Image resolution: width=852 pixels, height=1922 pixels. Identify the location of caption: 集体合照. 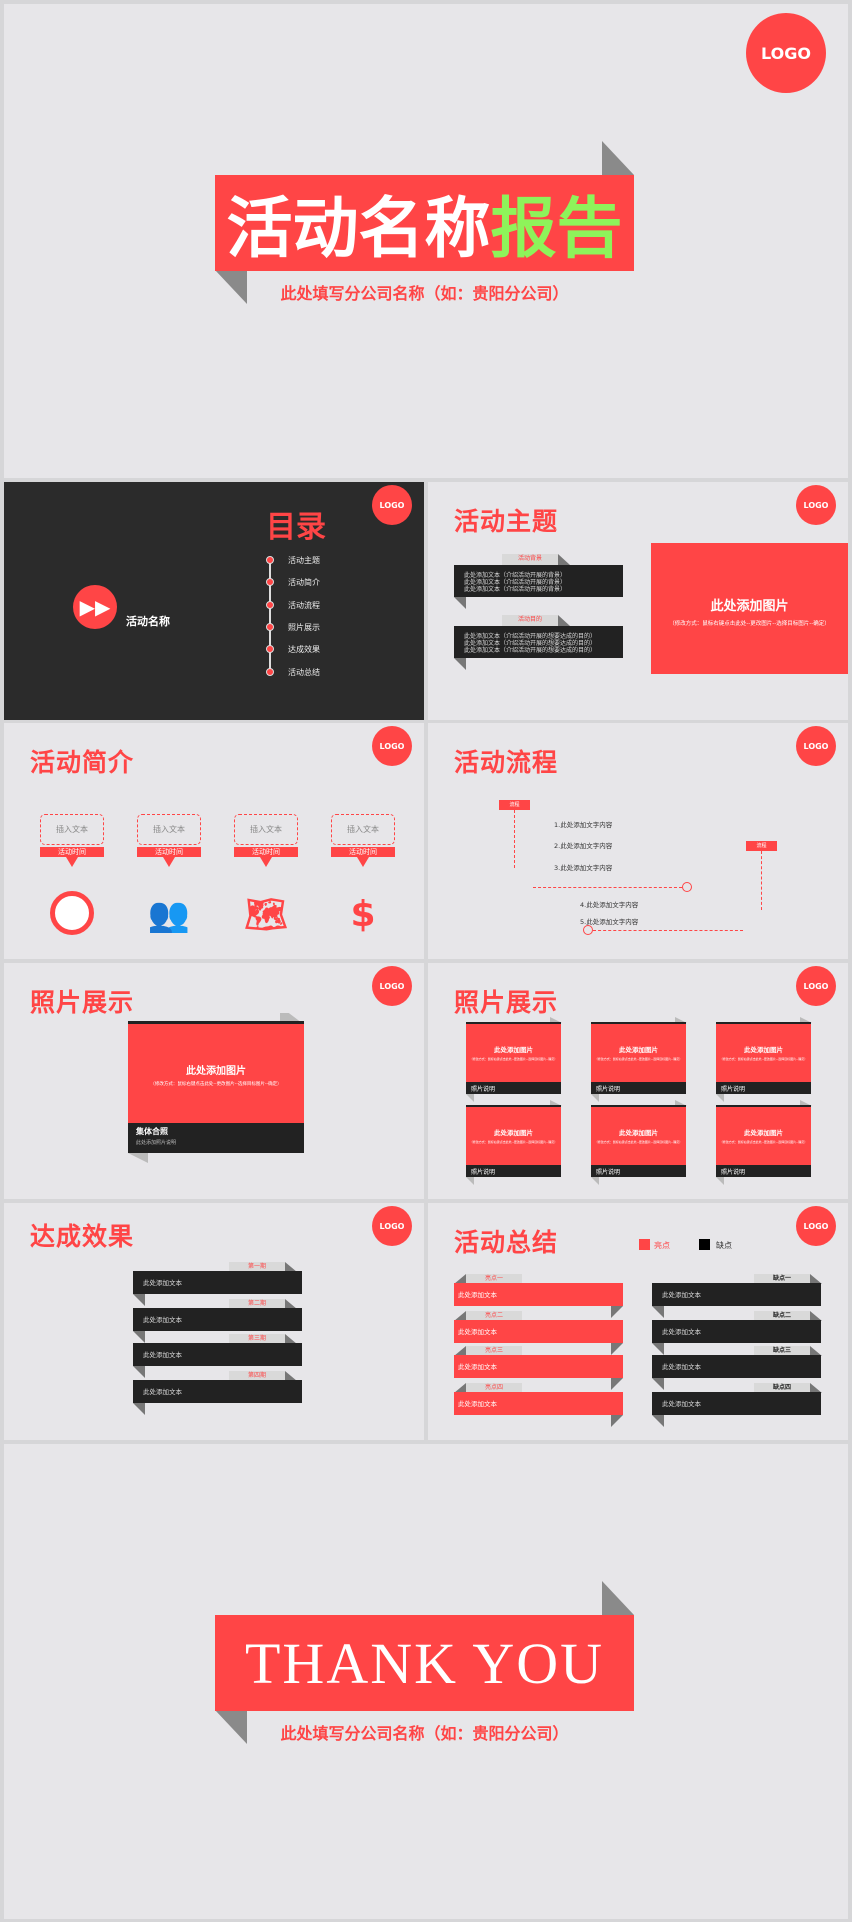
(152, 1131).